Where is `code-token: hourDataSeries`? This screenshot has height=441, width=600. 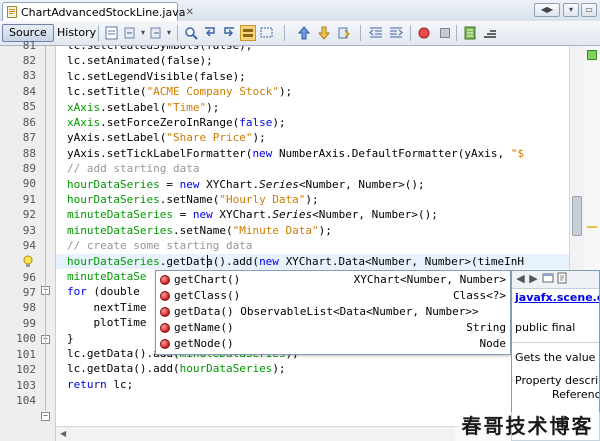 code-token: hourDataSeries is located at coordinates (113, 199).